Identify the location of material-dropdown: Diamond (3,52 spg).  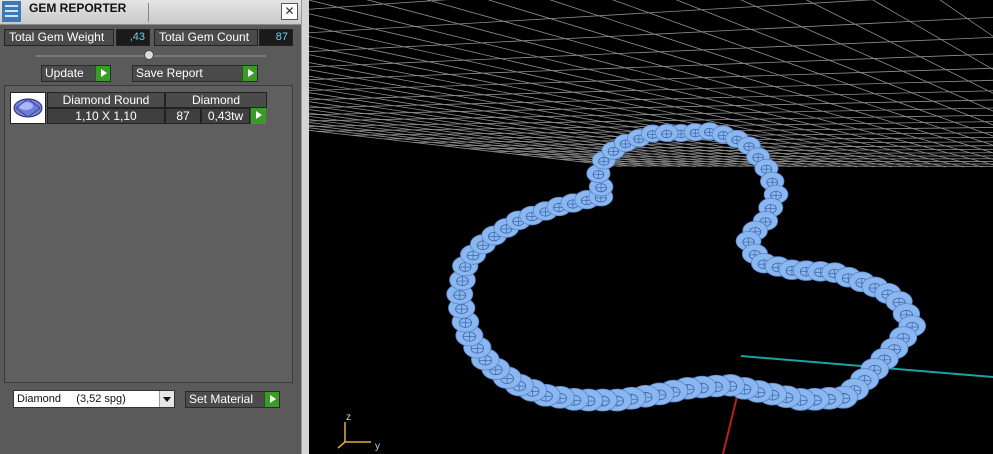
(94, 399).